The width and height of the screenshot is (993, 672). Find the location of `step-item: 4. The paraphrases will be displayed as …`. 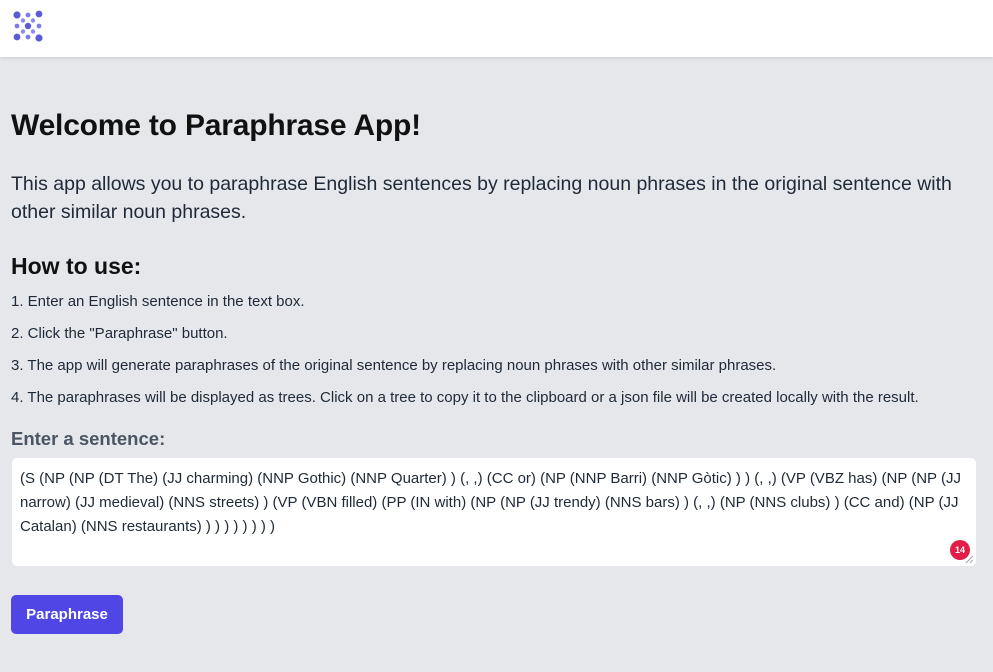

step-item: 4. The paraphrases will be displayed as … is located at coordinates (465, 397).